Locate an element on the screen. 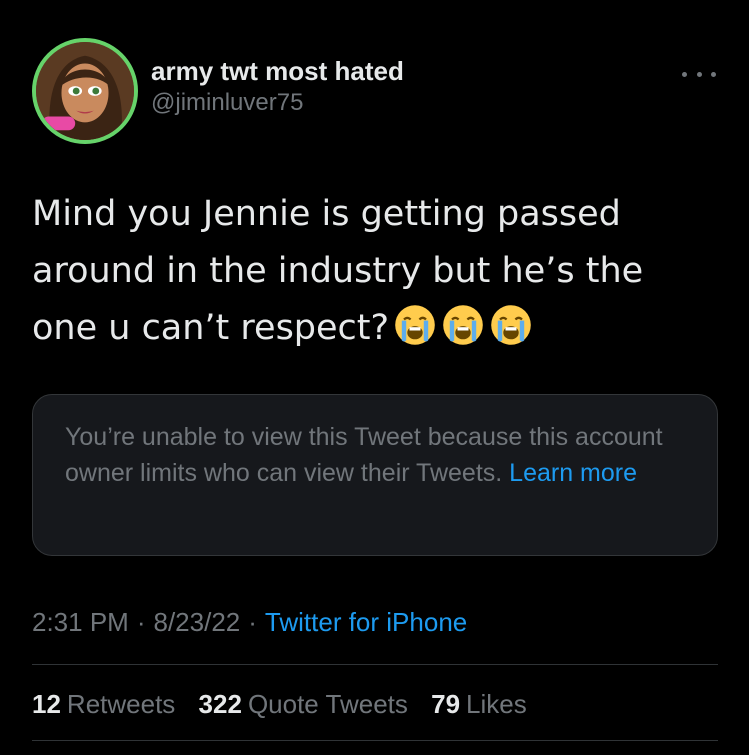 This screenshot has width=749, height=755. tweet-header: army twt most hated @jiminluver75 is located at coordinates (377, 93).